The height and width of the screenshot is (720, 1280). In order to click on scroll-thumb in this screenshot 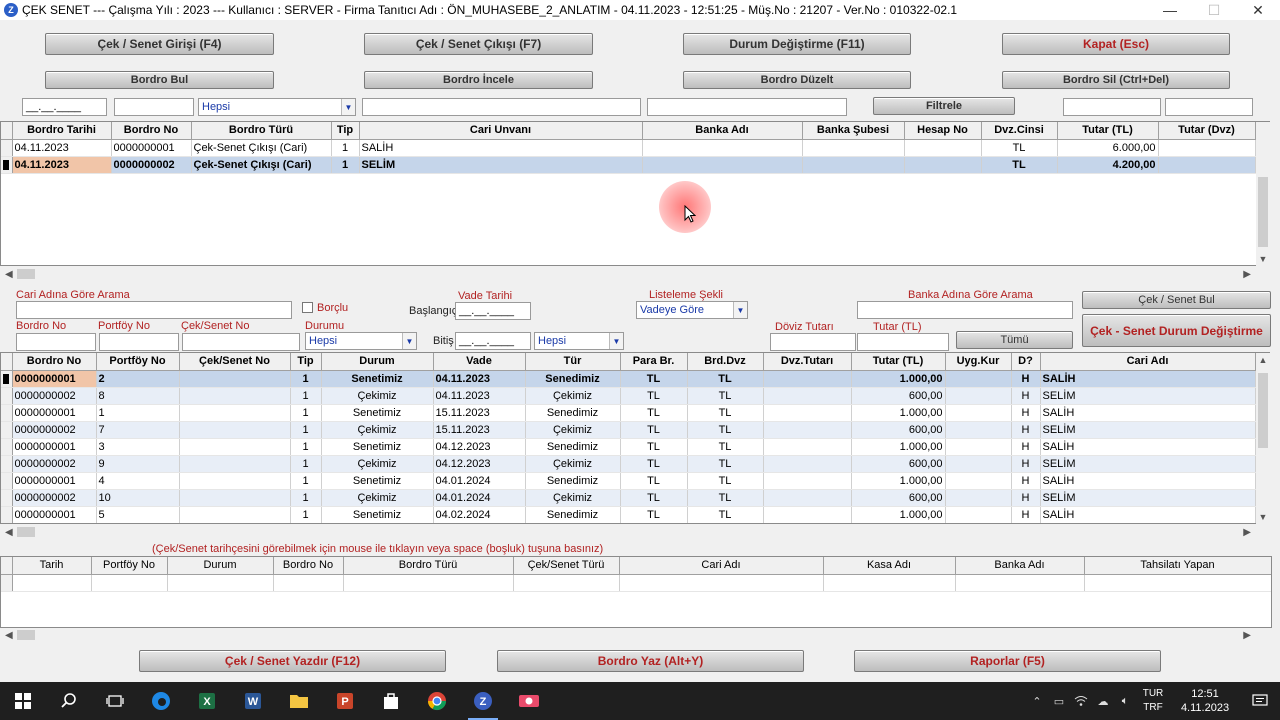, I will do `click(26, 274)`.